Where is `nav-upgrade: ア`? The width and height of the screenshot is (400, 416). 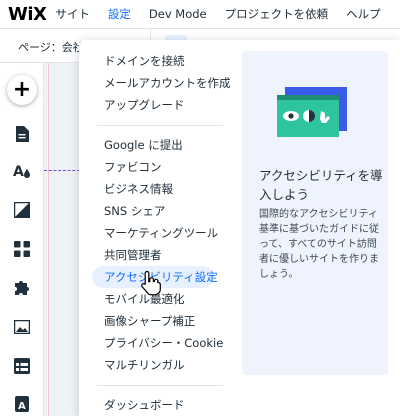 nav-upgrade: ア is located at coordinates (395, 14).